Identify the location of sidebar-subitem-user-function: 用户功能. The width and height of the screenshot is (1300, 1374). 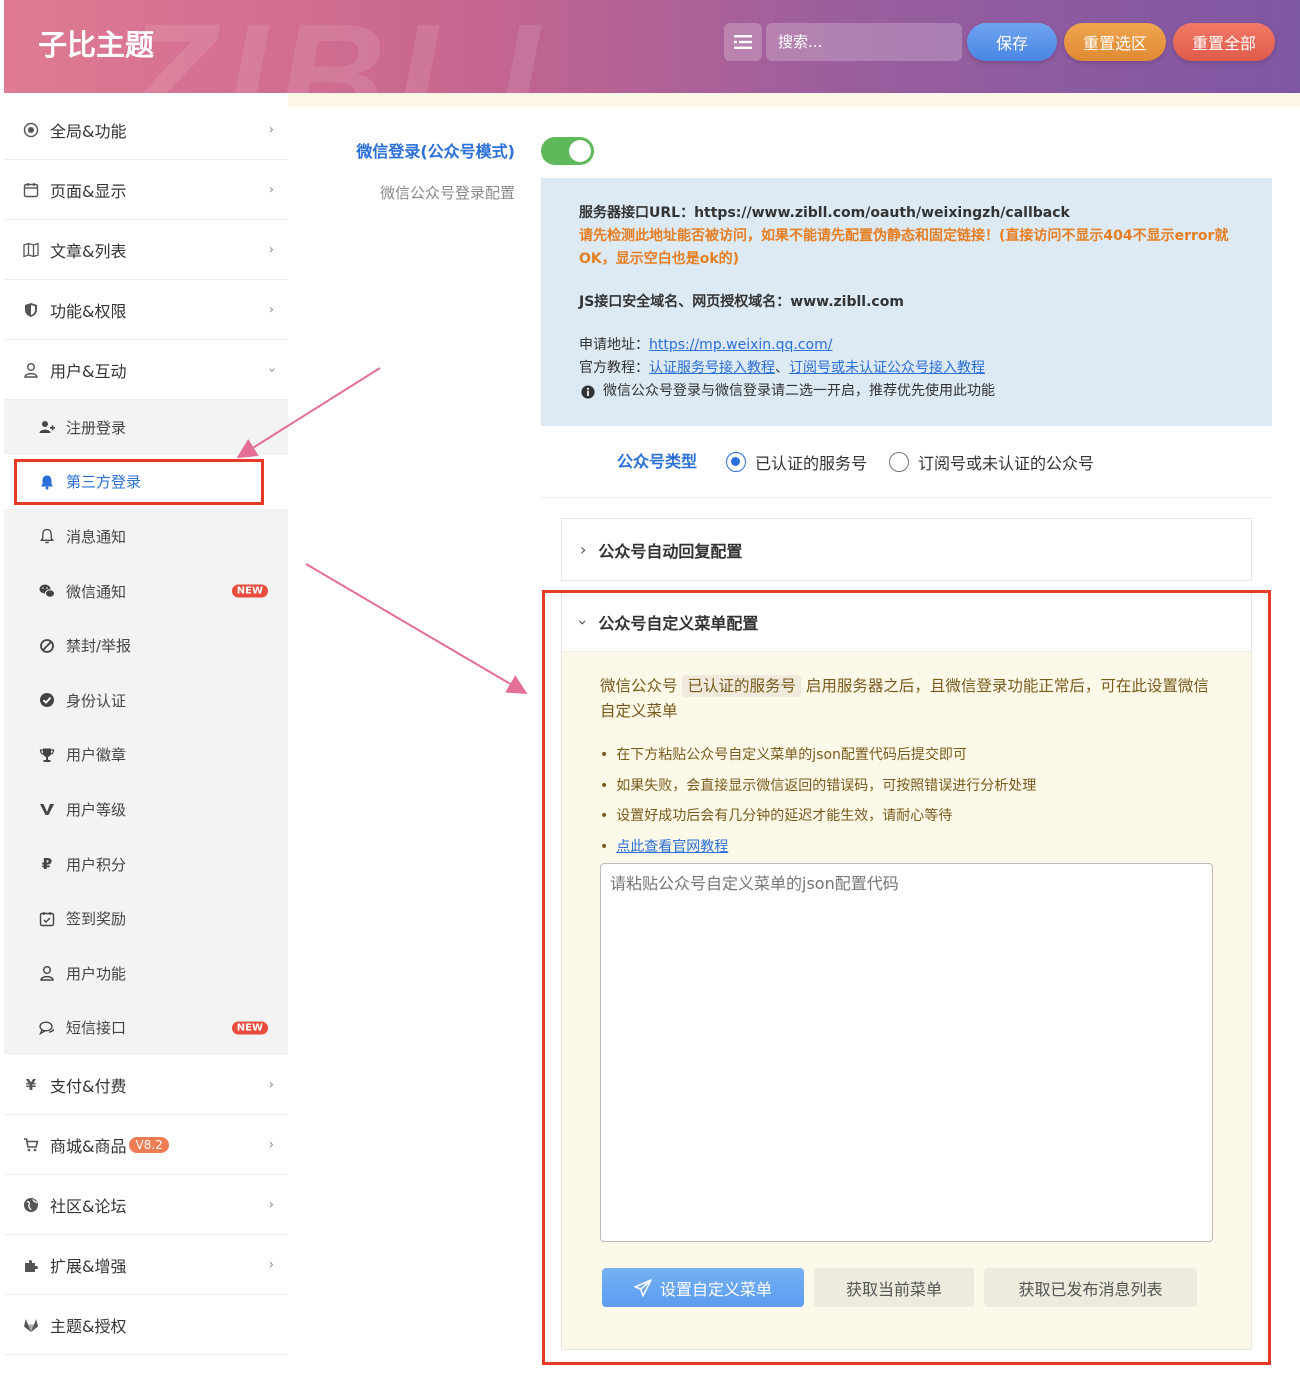
(146, 973).